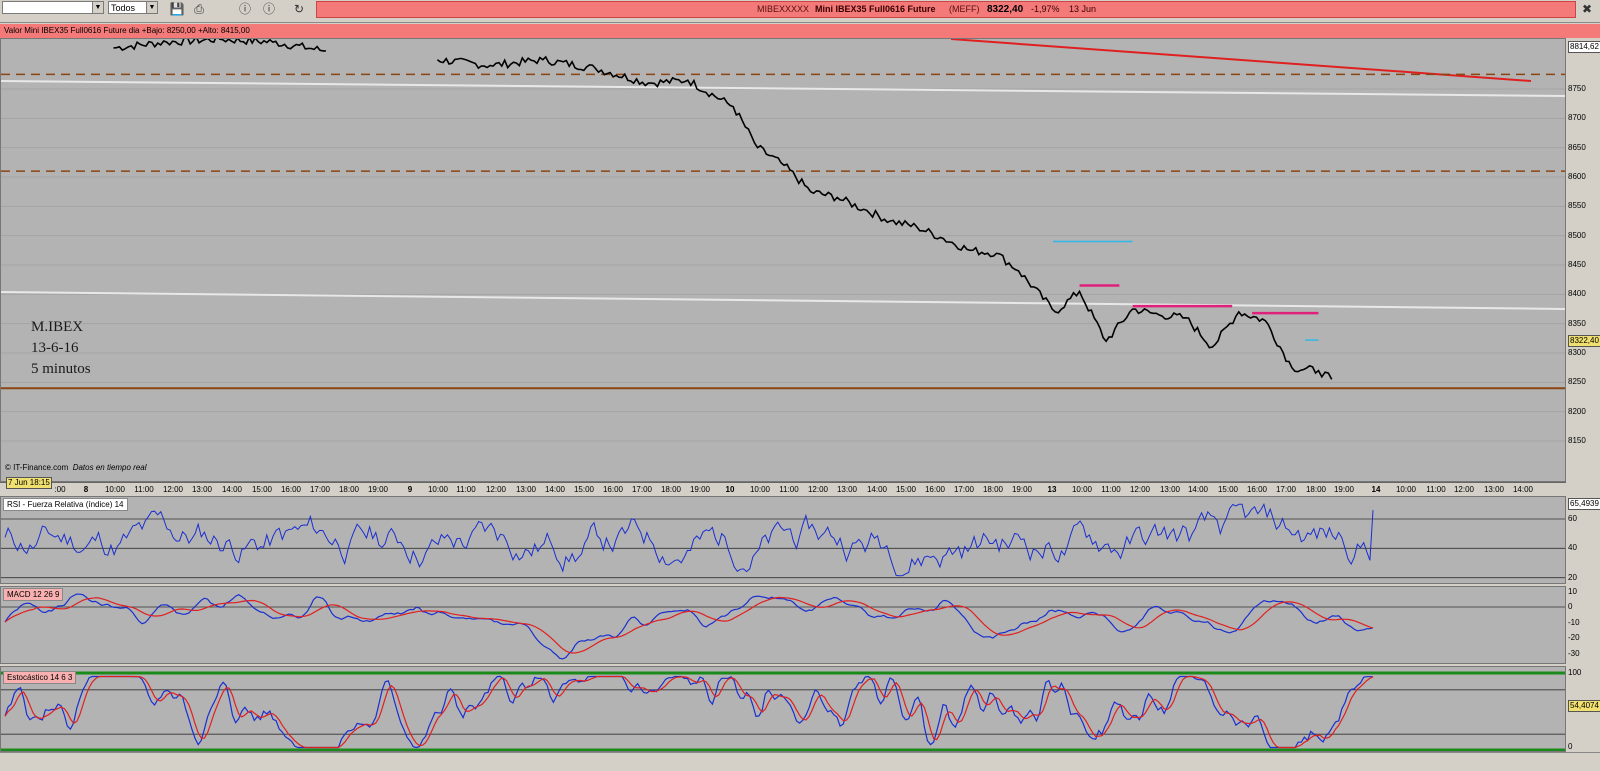  Describe the element at coordinates (109, 467) in the screenshot. I see `source-note: Datos en tiempo real` at that location.